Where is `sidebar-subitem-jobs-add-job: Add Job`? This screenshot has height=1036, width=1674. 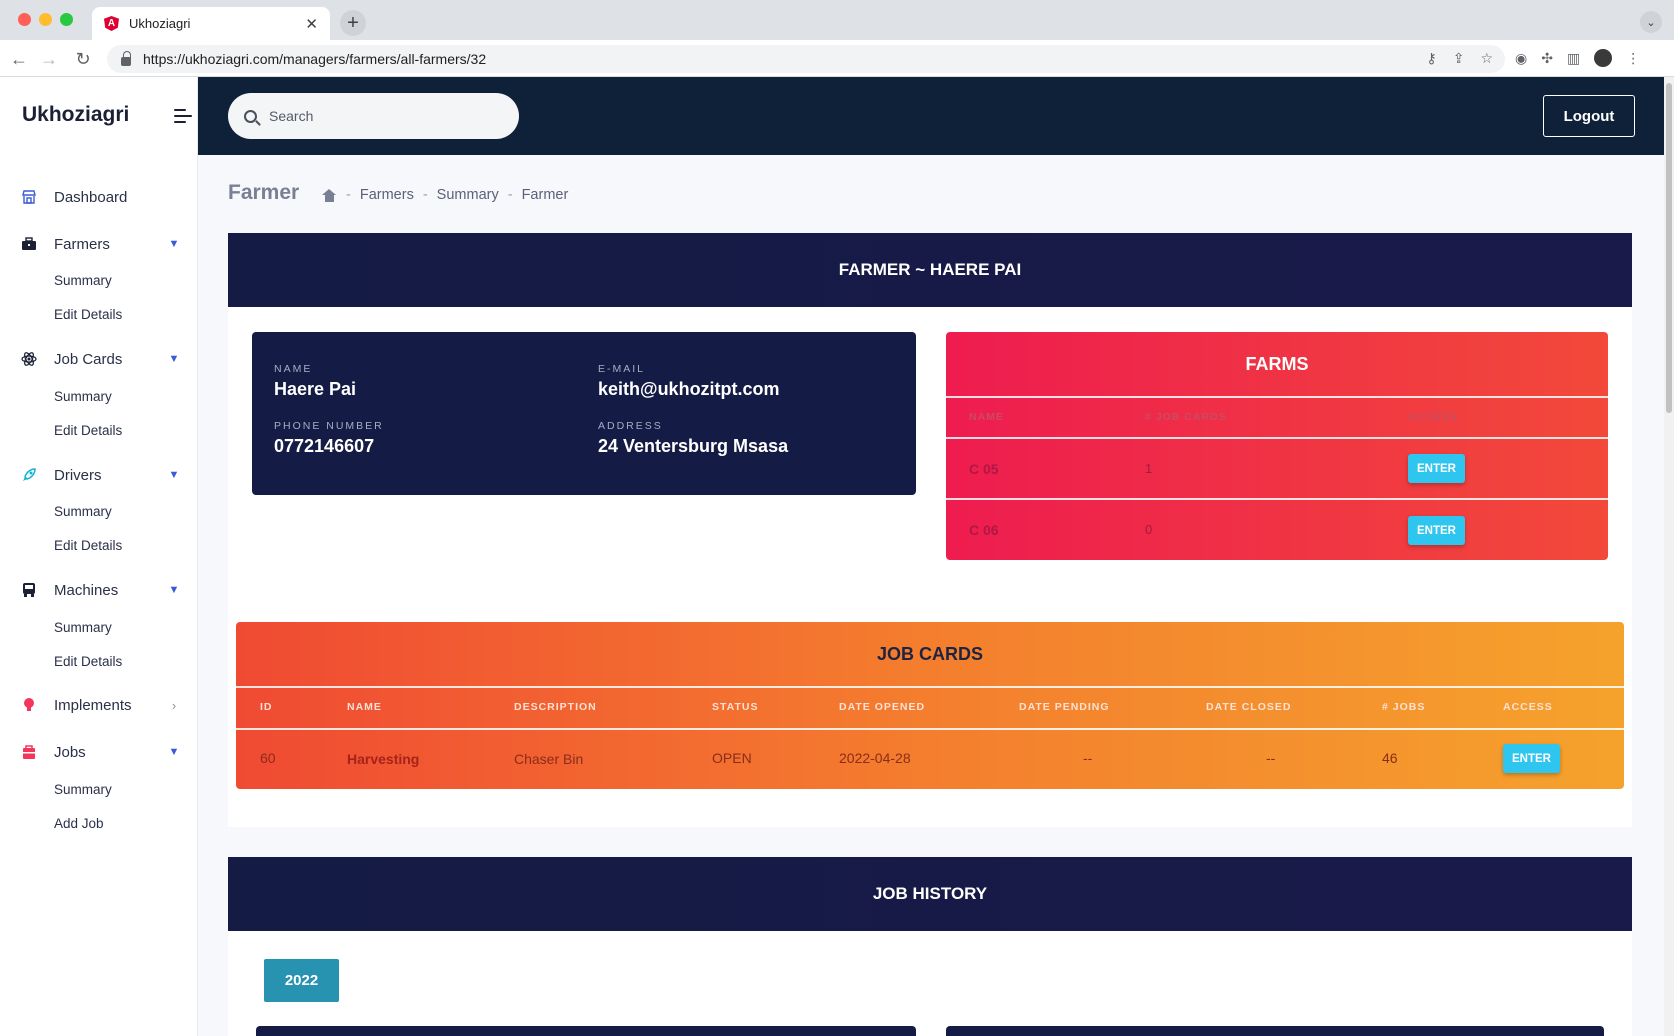
sidebar-subitem-jobs-add-job: Add Job is located at coordinates (79, 823).